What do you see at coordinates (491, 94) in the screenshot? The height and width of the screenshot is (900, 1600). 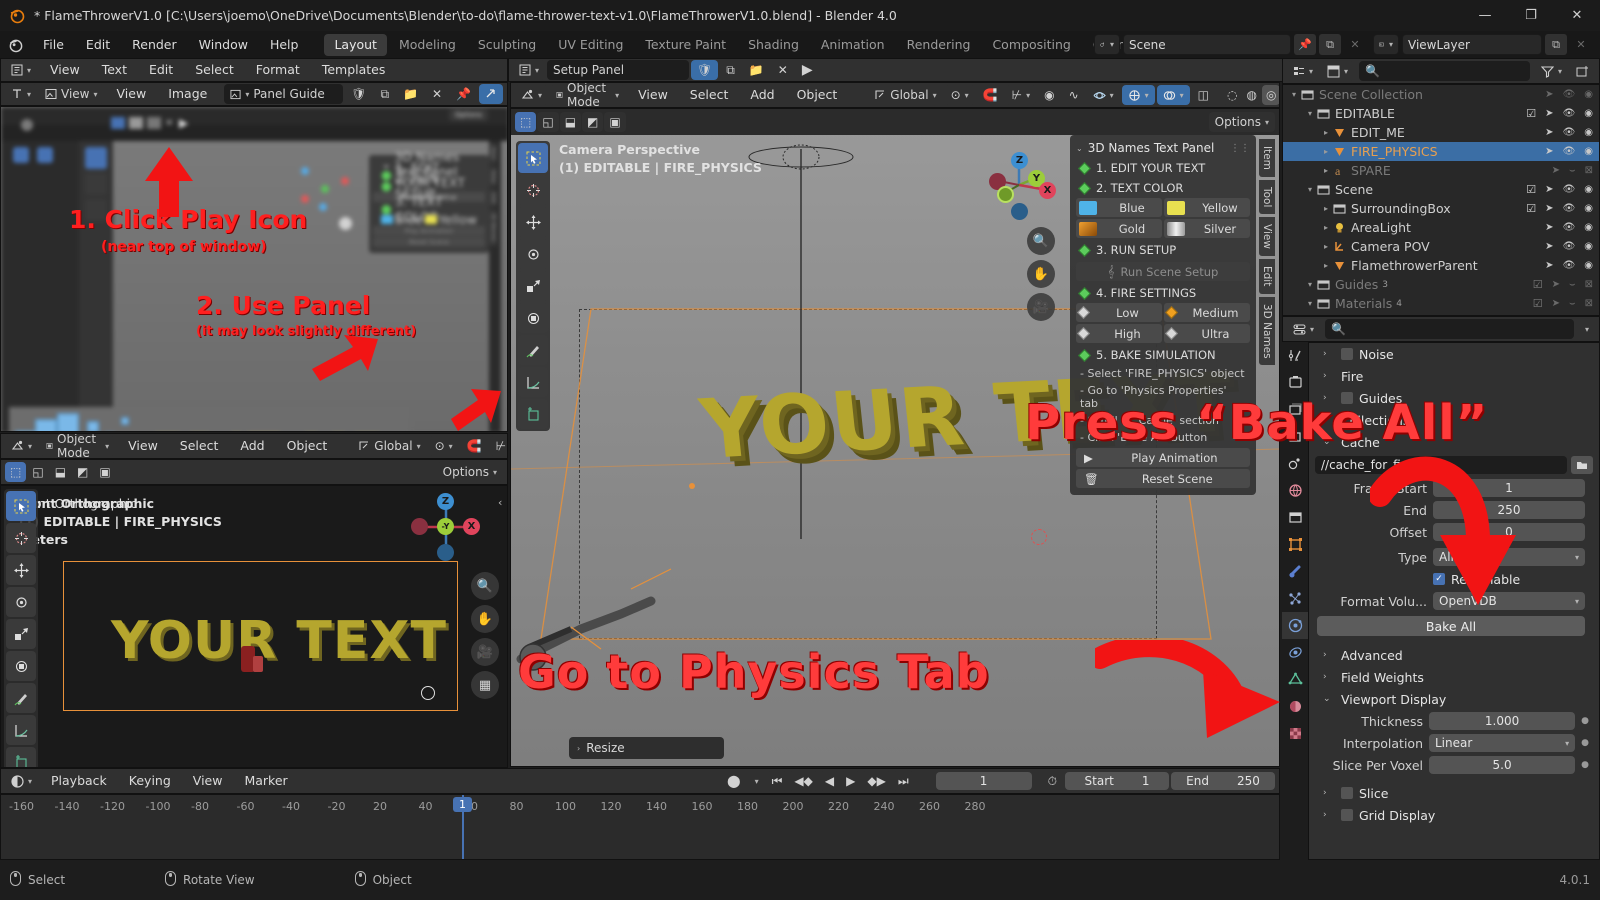 I see `image-display-toggle` at bounding box center [491, 94].